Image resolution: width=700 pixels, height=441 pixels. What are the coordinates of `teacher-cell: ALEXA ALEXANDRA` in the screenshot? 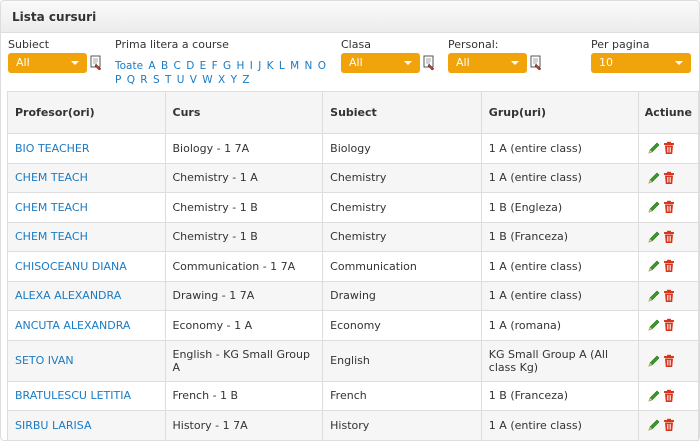 It's located at (86, 295).